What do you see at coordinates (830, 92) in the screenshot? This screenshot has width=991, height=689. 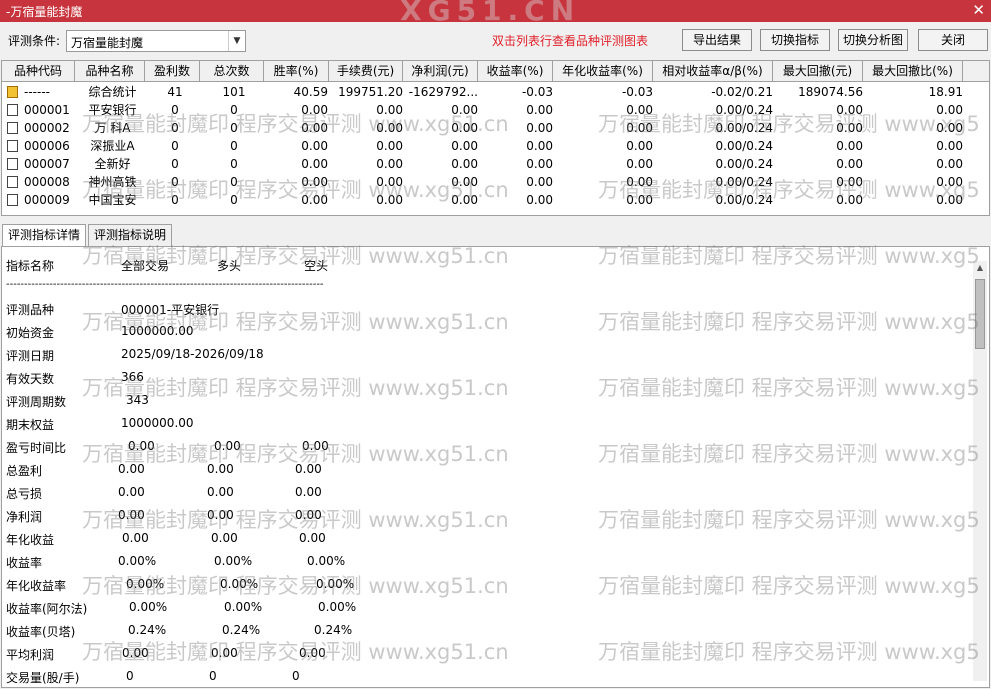 I see `table-cell: 189074.56` at bounding box center [830, 92].